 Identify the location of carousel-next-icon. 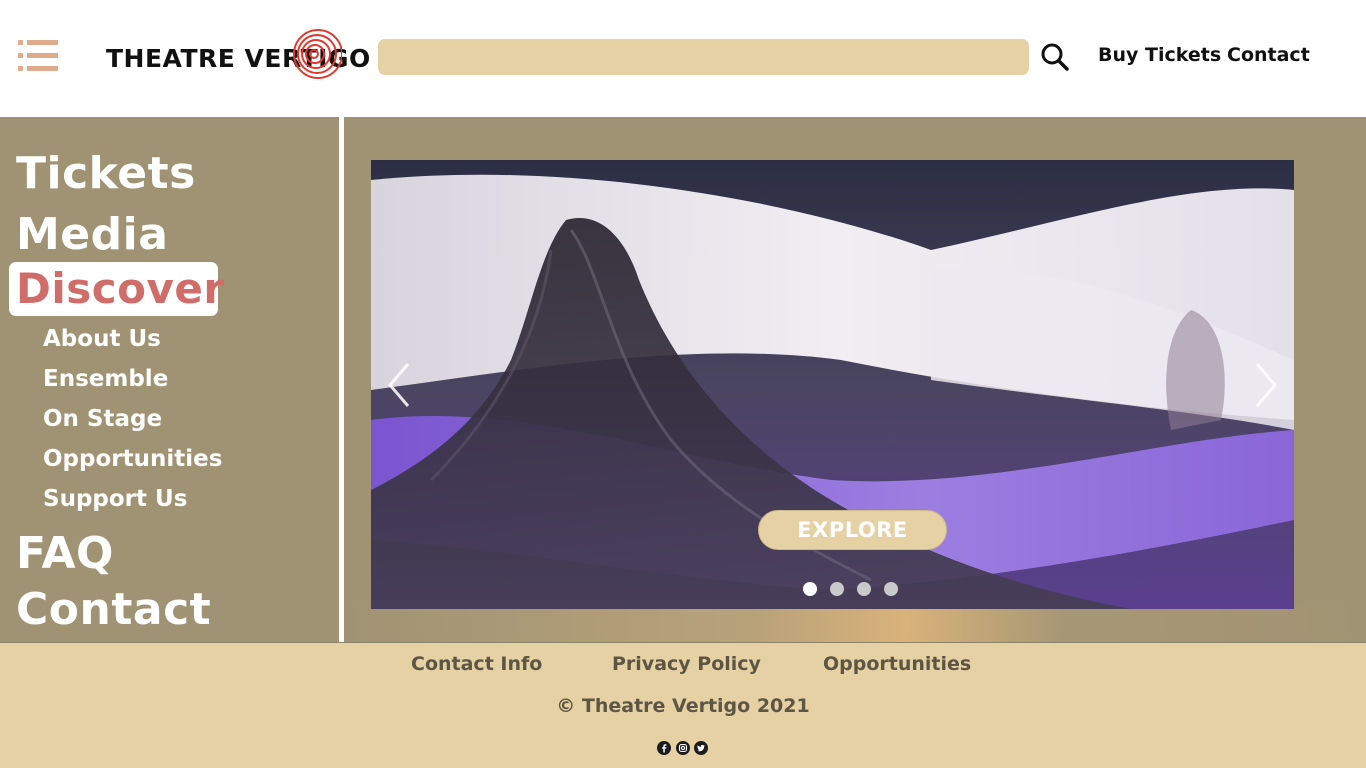
(1266, 385).